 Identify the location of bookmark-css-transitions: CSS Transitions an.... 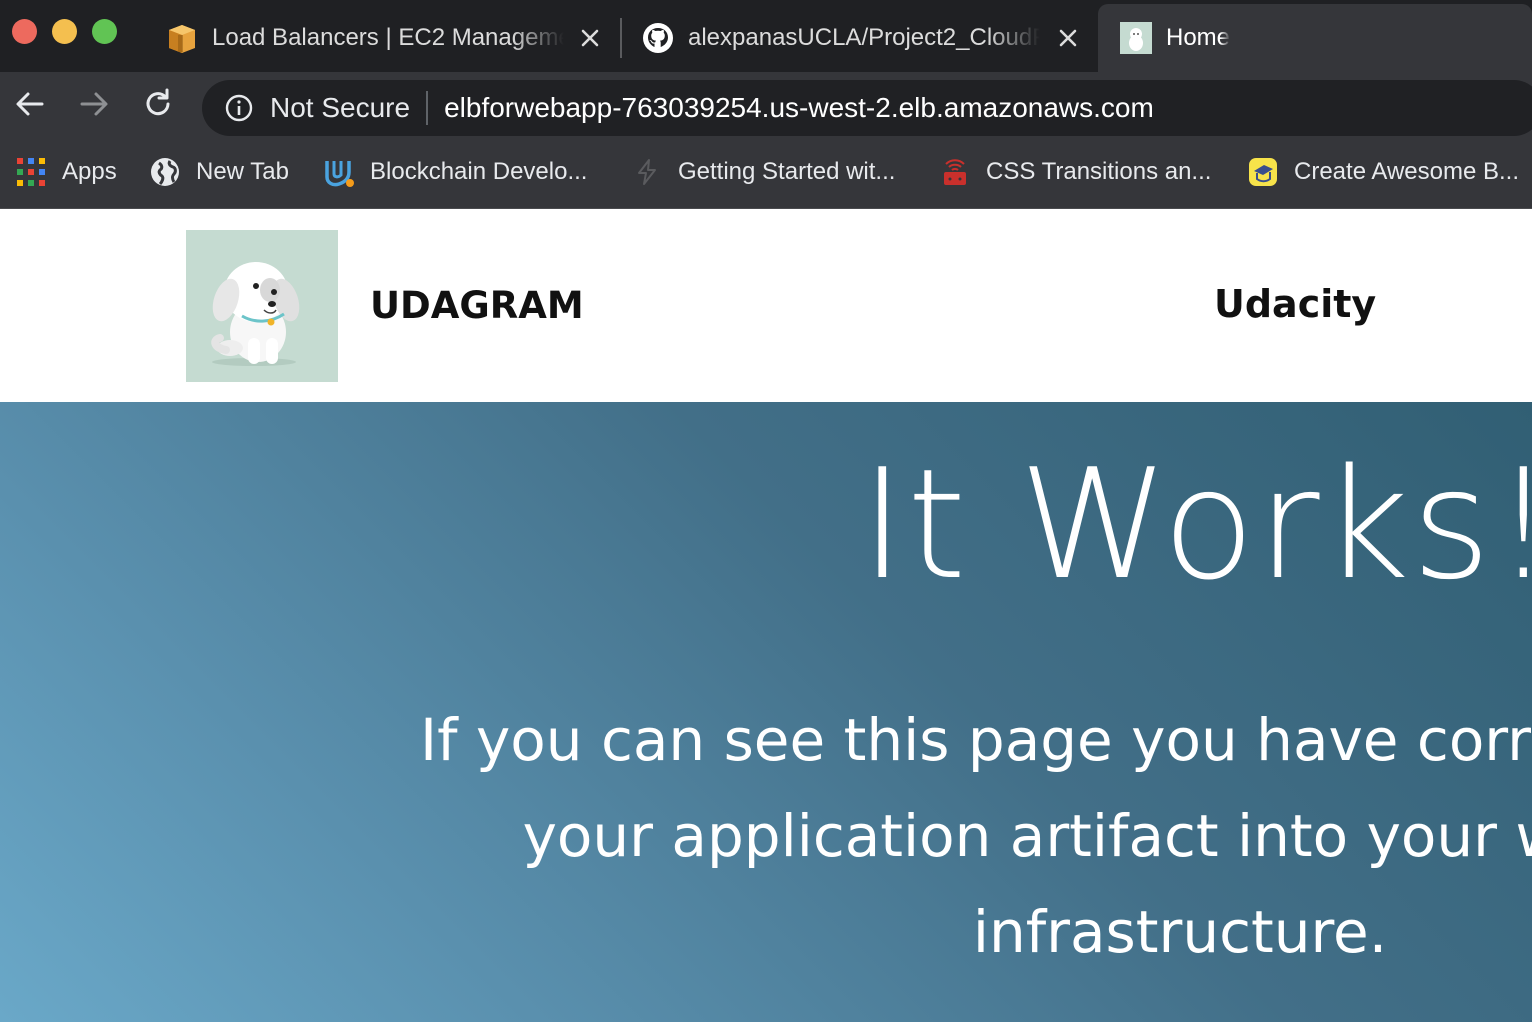
(1075, 172).